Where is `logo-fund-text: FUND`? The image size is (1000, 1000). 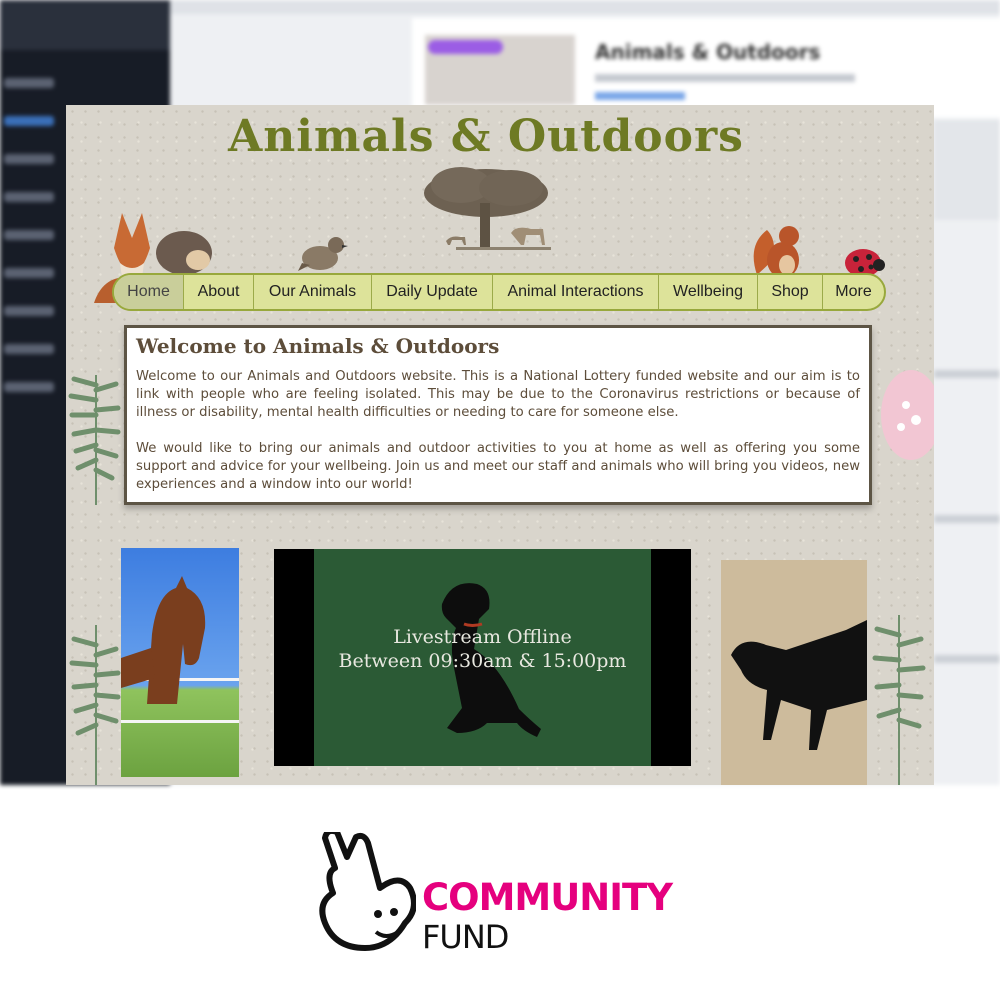 logo-fund-text: FUND is located at coordinates (465, 937).